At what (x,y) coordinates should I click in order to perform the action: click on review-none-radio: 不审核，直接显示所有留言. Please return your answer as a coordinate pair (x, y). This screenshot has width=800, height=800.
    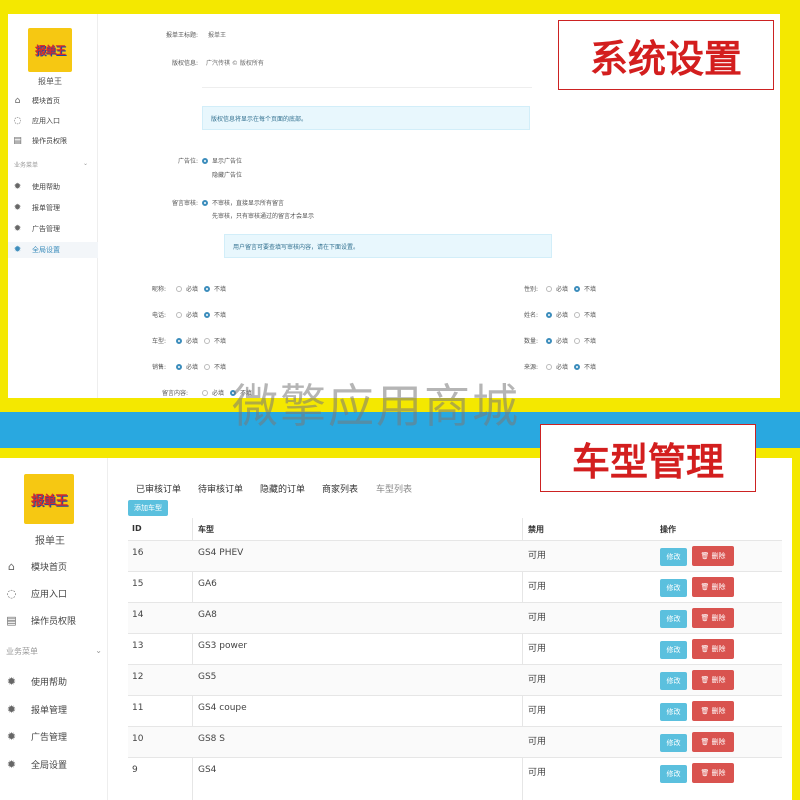
    Looking at the image, I should click on (243, 202).